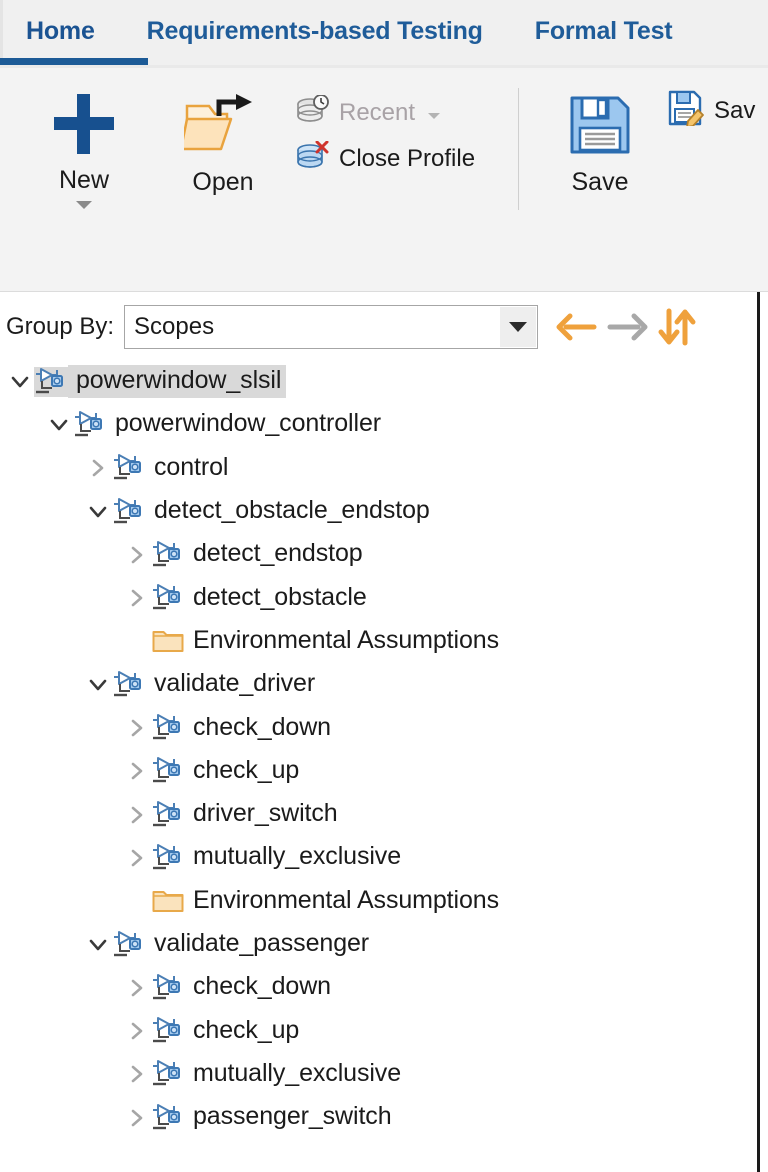 This screenshot has width=768, height=1172. What do you see at coordinates (518, 149) in the screenshot?
I see `ribbon-group-separator` at bounding box center [518, 149].